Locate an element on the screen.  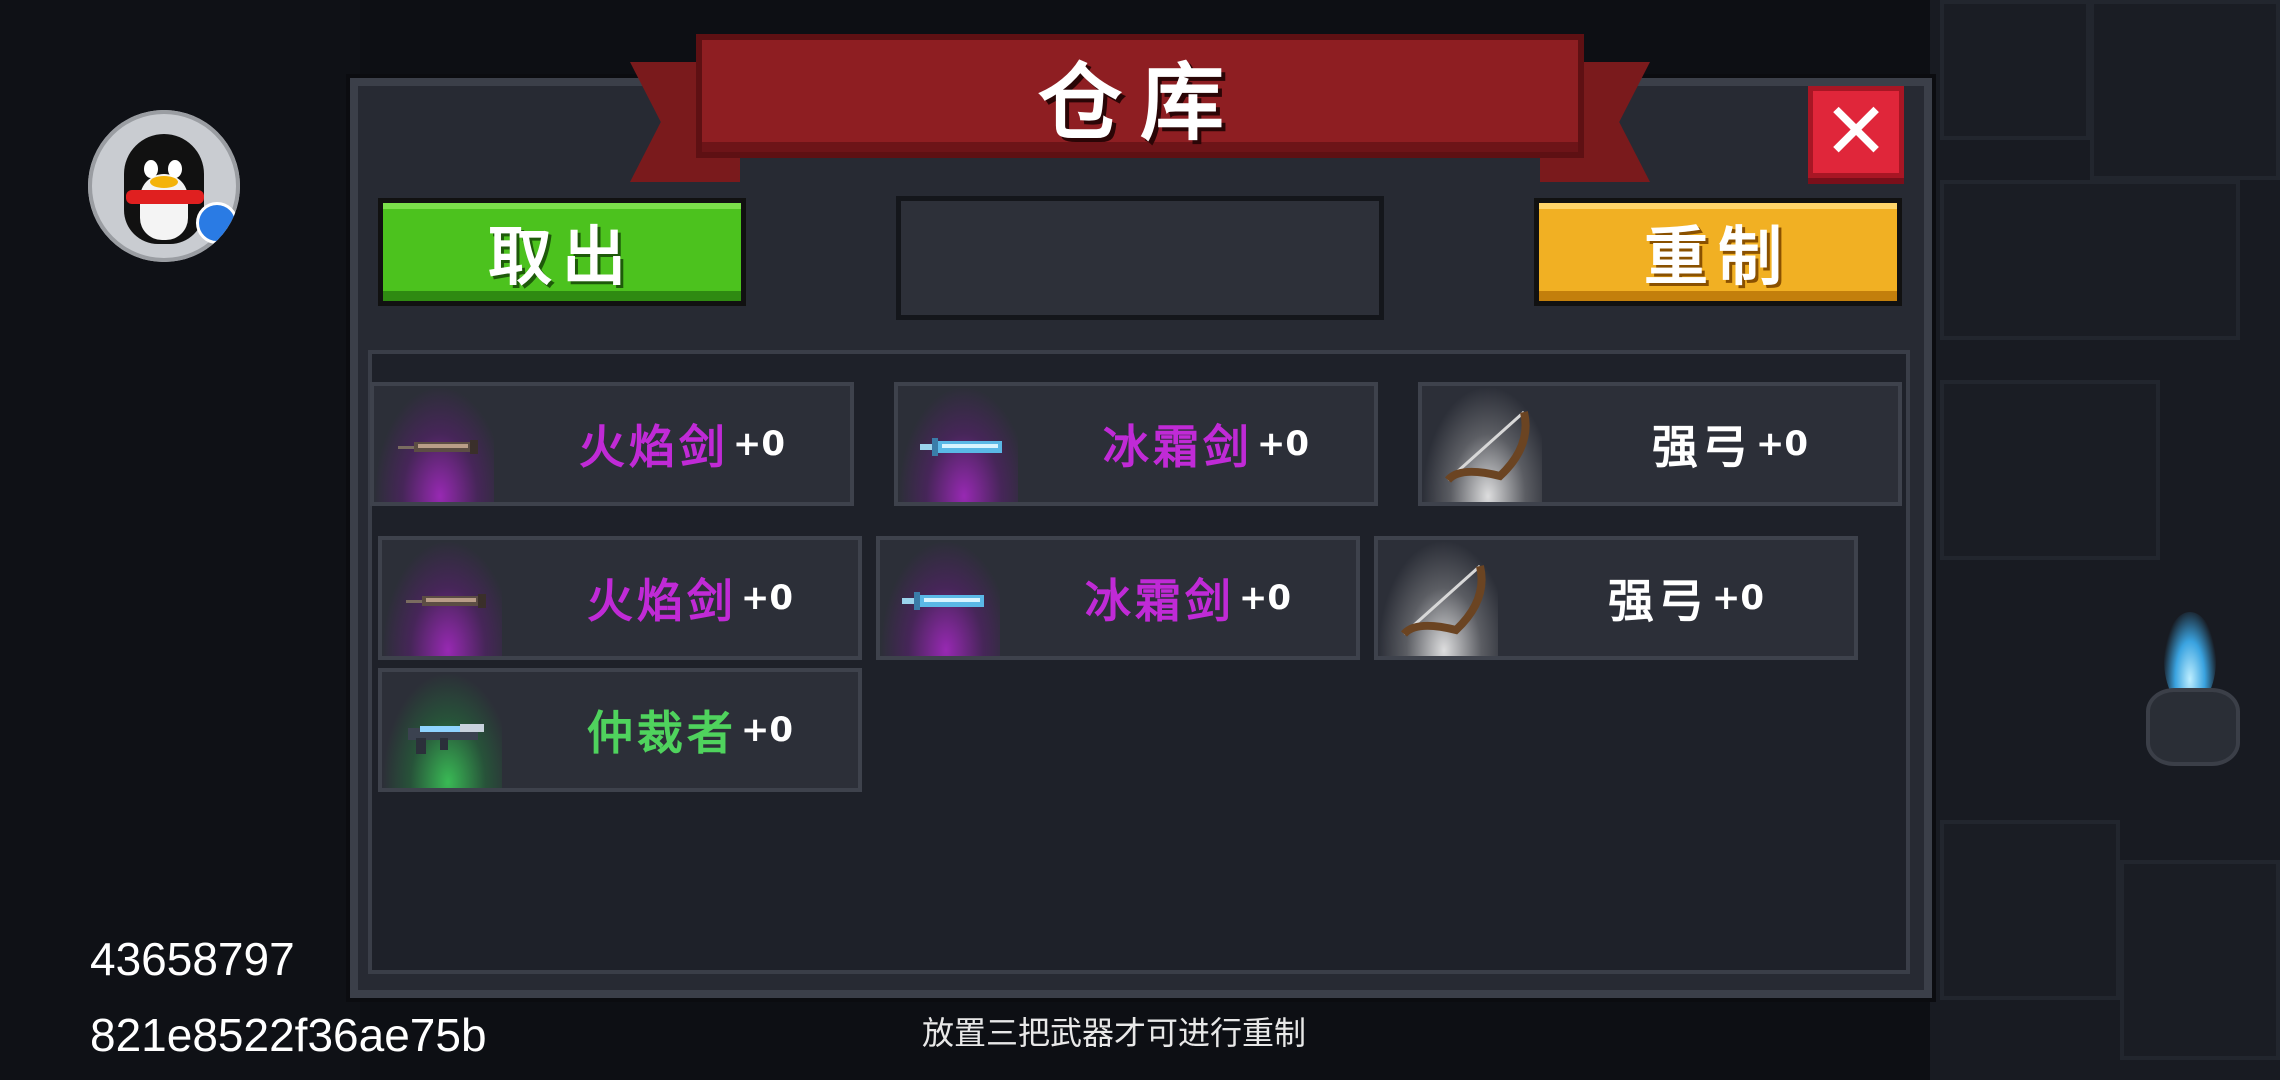
item-name: 仲裁者 is located at coordinates (661, 733).